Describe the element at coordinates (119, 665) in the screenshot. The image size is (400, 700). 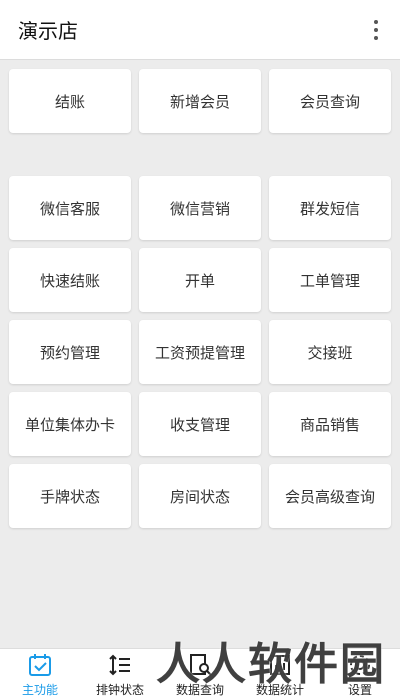
I see `sort-list-icon` at that location.